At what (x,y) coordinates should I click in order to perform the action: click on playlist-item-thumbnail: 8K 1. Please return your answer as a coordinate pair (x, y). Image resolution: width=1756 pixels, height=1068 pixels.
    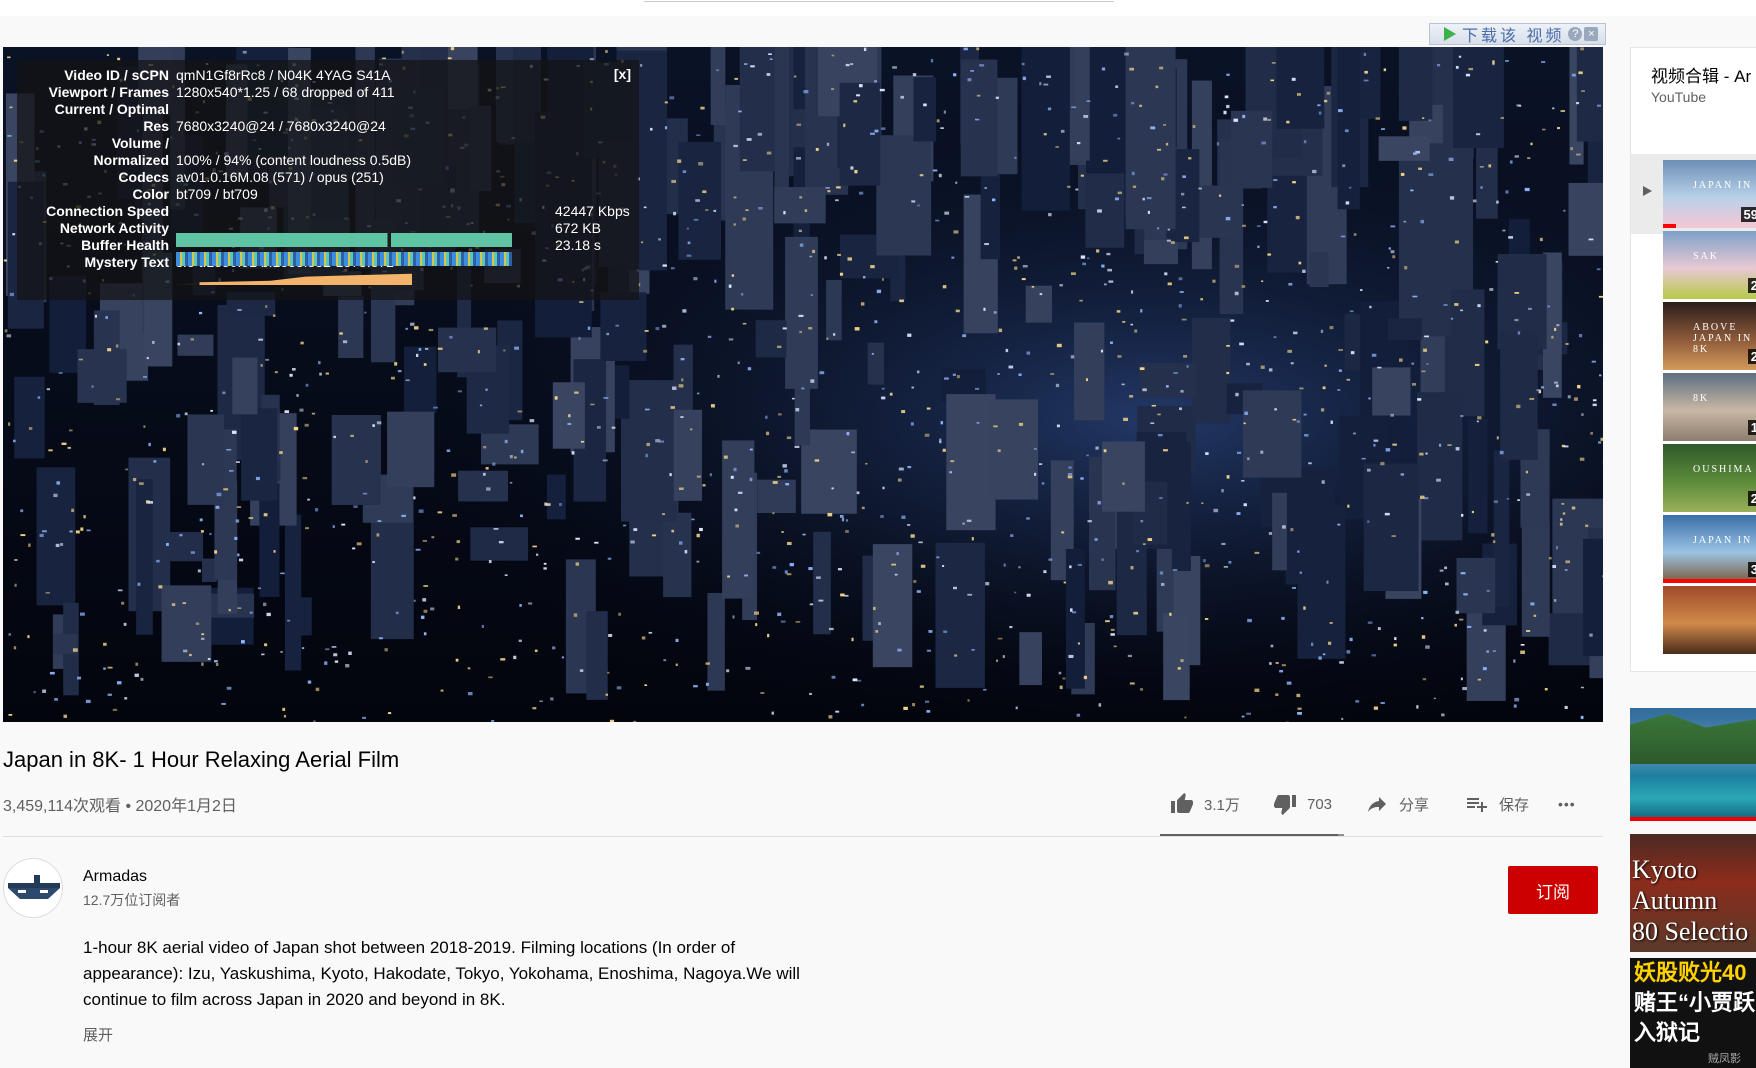
    Looking at the image, I should click on (1709, 407).